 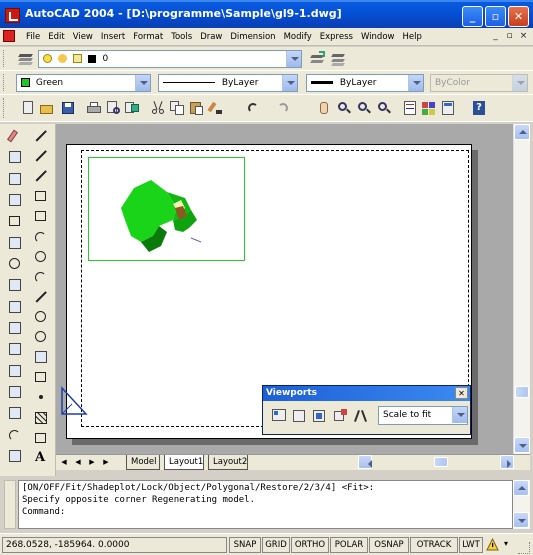 I want to click on linetype-combo: ByLayer, so click(x=228, y=83).